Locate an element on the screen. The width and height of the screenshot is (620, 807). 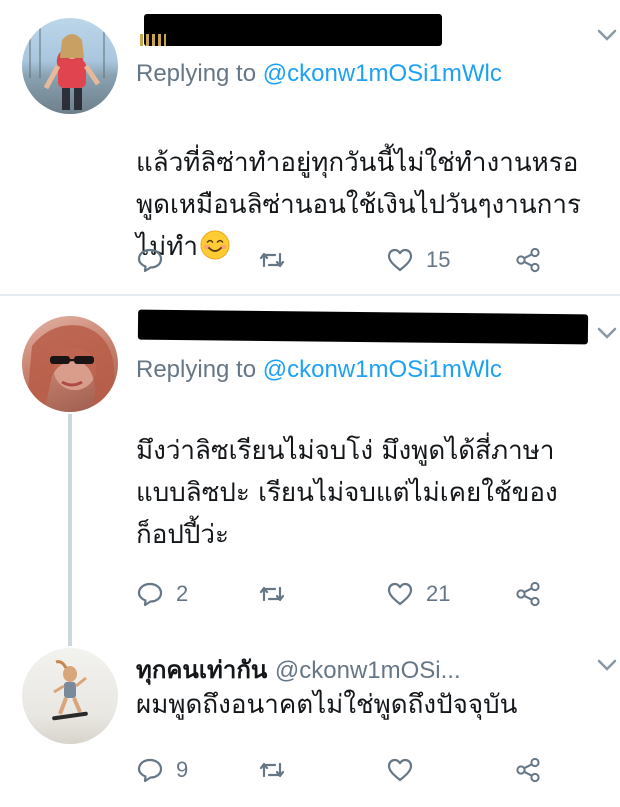
tweet-actions: 9 is located at coordinates (310, 770).